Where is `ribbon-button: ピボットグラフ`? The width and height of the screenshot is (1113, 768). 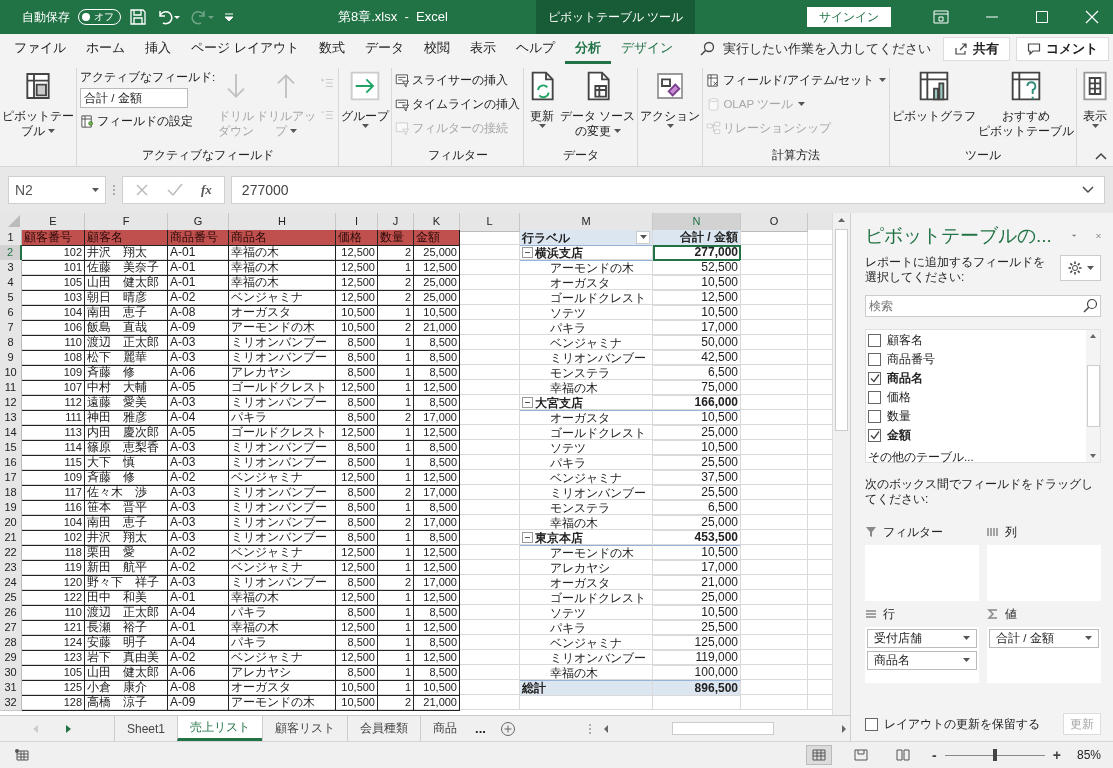
ribbon-button: ピボットグラフ is located at coordinates (934, 108).